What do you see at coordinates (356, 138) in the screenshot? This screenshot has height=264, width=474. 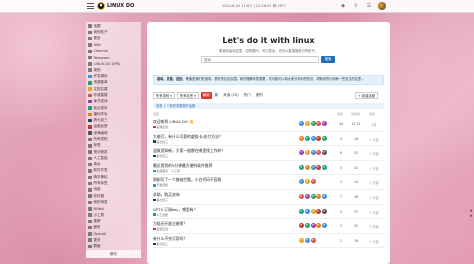 I see `view-count: 18` at bounding box center [356, 138].